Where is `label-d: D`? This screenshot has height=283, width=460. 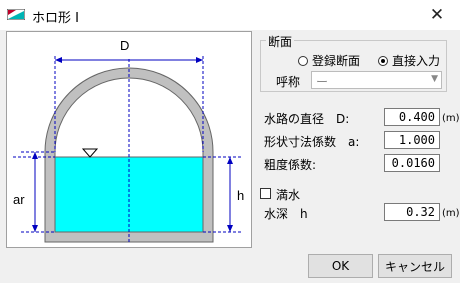
label-d: D is located at coordinates (124, 45).